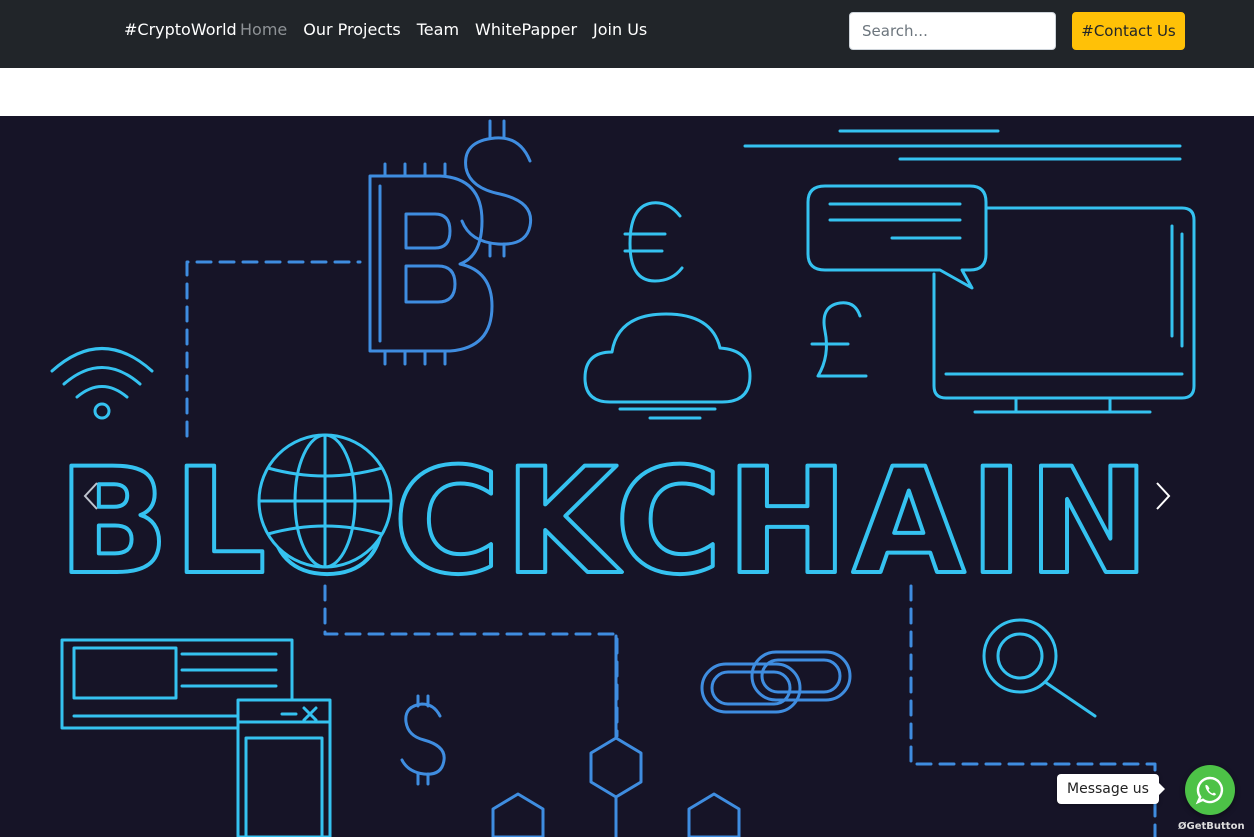 The image size is (1254, 837). I want to click on globe-icon, so click(325, 501).